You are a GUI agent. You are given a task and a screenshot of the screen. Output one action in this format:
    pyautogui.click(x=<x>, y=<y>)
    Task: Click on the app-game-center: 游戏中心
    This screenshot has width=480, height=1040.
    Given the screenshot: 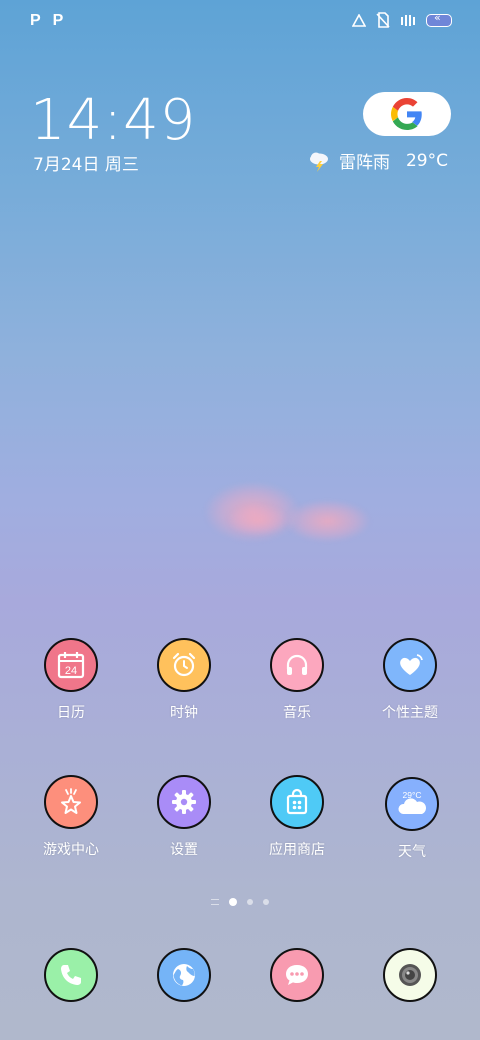 What is the action you would take?
    pyautogui.click(x=71, y=817)
    